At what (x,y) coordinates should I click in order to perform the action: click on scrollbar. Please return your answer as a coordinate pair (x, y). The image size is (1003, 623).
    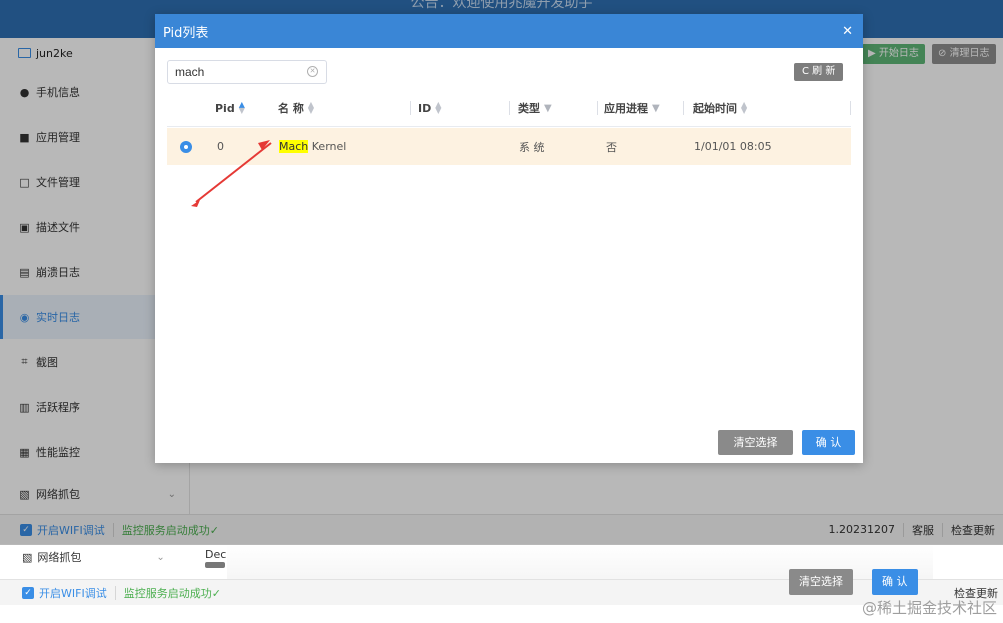
    Looking at the image, I should click on (215, 565).